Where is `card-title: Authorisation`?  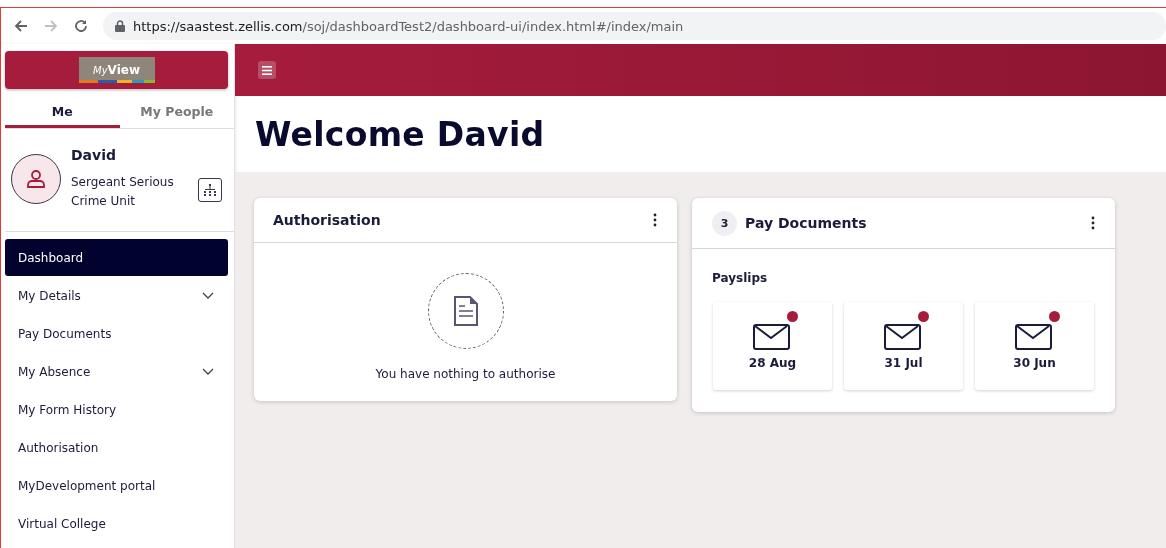
card-title: Authorisation is located at coordinates (327, 220).